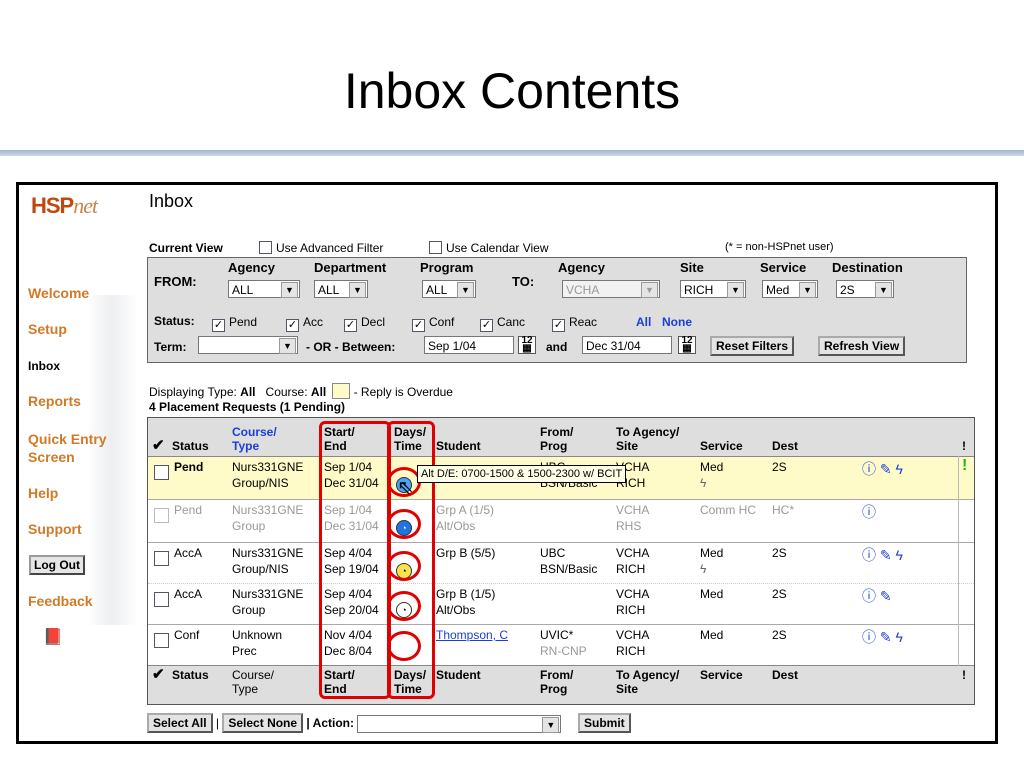  I want to click on reset-filters-button: Reset Filters, so click(752, 346).